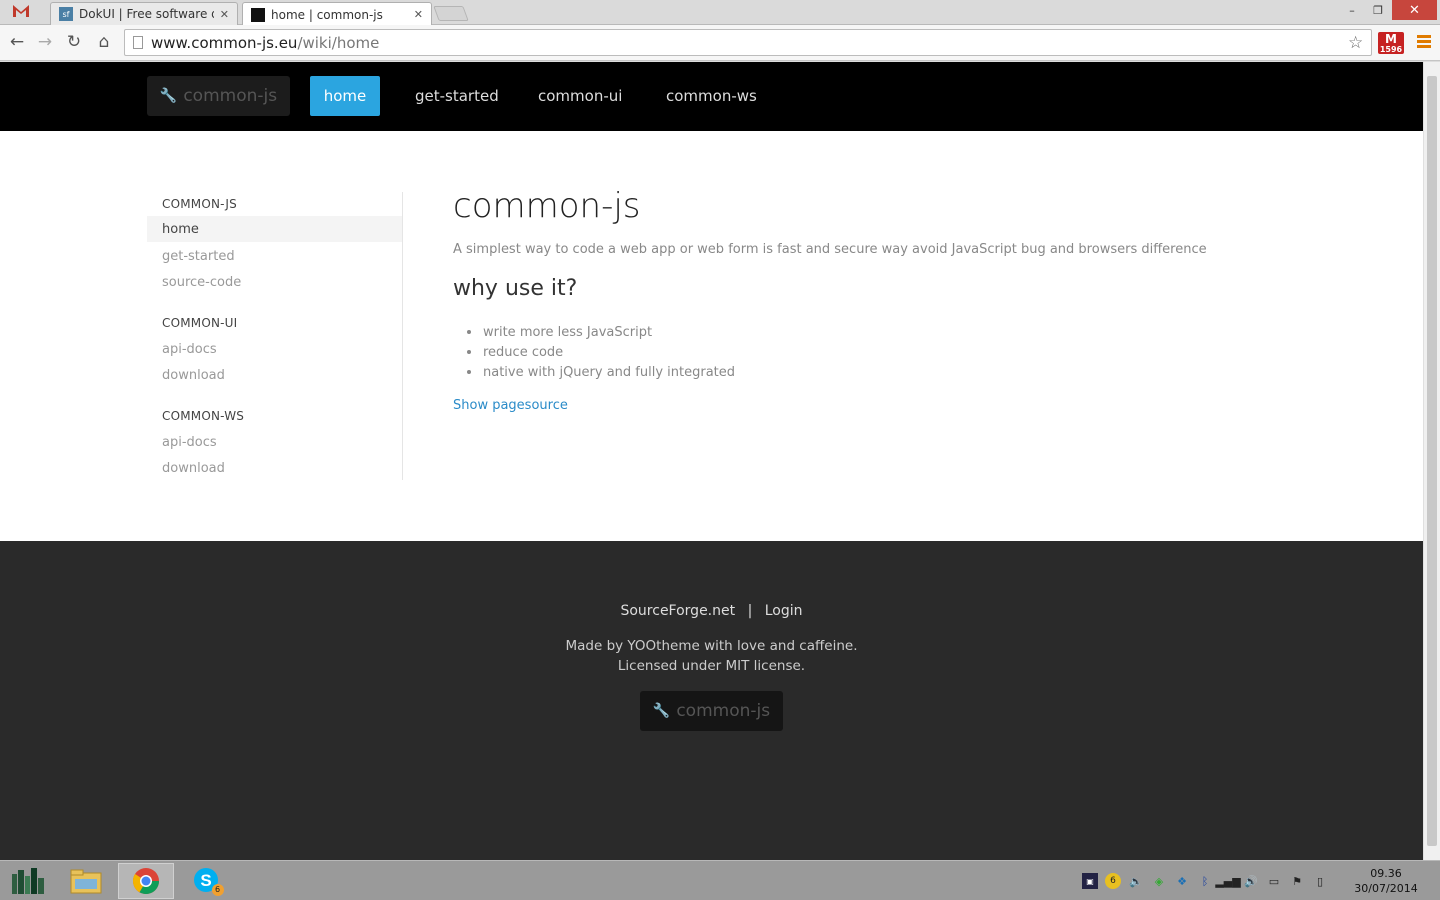 This screenshot has width=1440, height=900. What do you see at coordinates (457, 96) in the screenshot?
I see `nav-item-get-started: get-started` at bounding box center [457, 96].